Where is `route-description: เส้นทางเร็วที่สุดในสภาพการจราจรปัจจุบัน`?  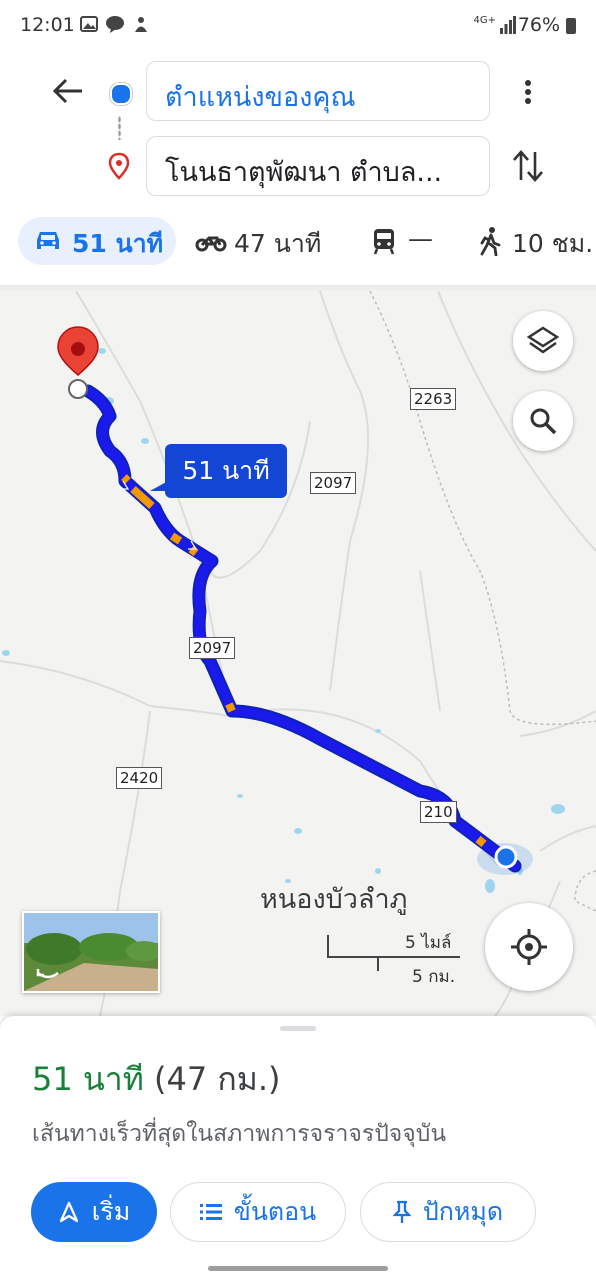 route-description: เส้นทางเร็วที่สุดในสภาพการจราจรปัจจุบัน is located at coordinates (239, 1134).